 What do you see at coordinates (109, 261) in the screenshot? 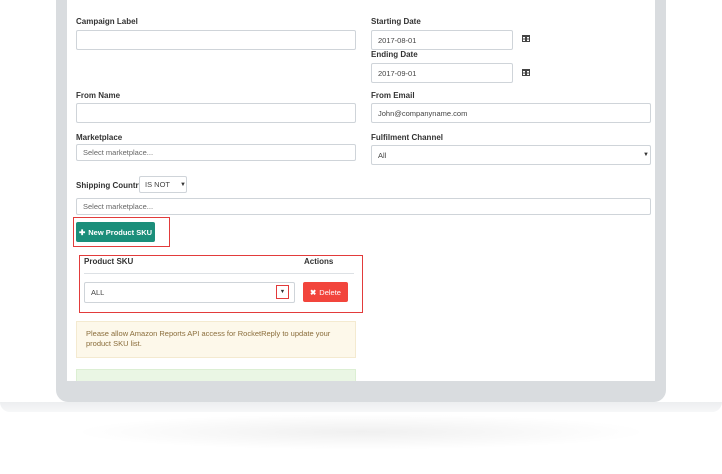
I see `product-sku-header: Product SKU` at bounding box center [109, 261].